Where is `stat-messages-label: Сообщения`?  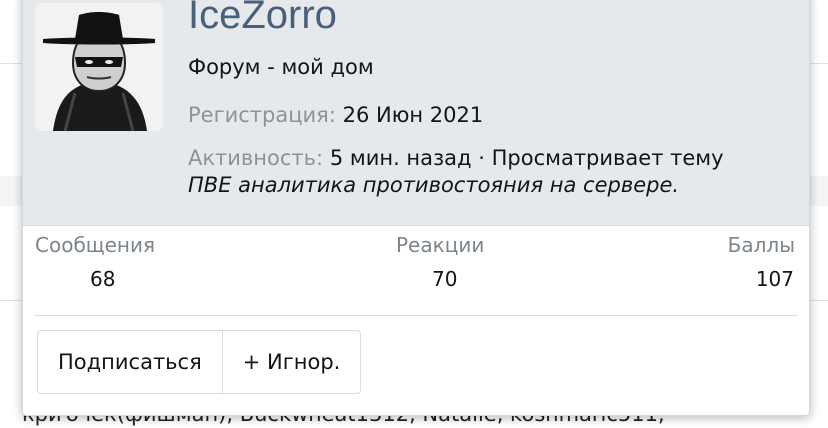 stat-messages-label: Сообщения is located at coordinates (95, 245).